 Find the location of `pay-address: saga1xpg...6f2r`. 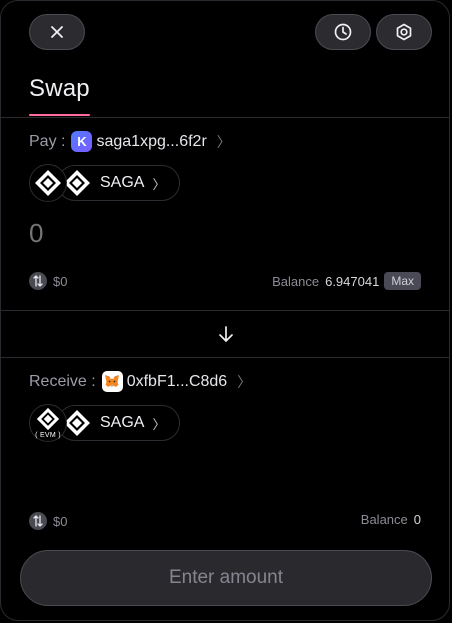

pay-address: saga1xpg...6f2r is located at coordinates (151, 141).